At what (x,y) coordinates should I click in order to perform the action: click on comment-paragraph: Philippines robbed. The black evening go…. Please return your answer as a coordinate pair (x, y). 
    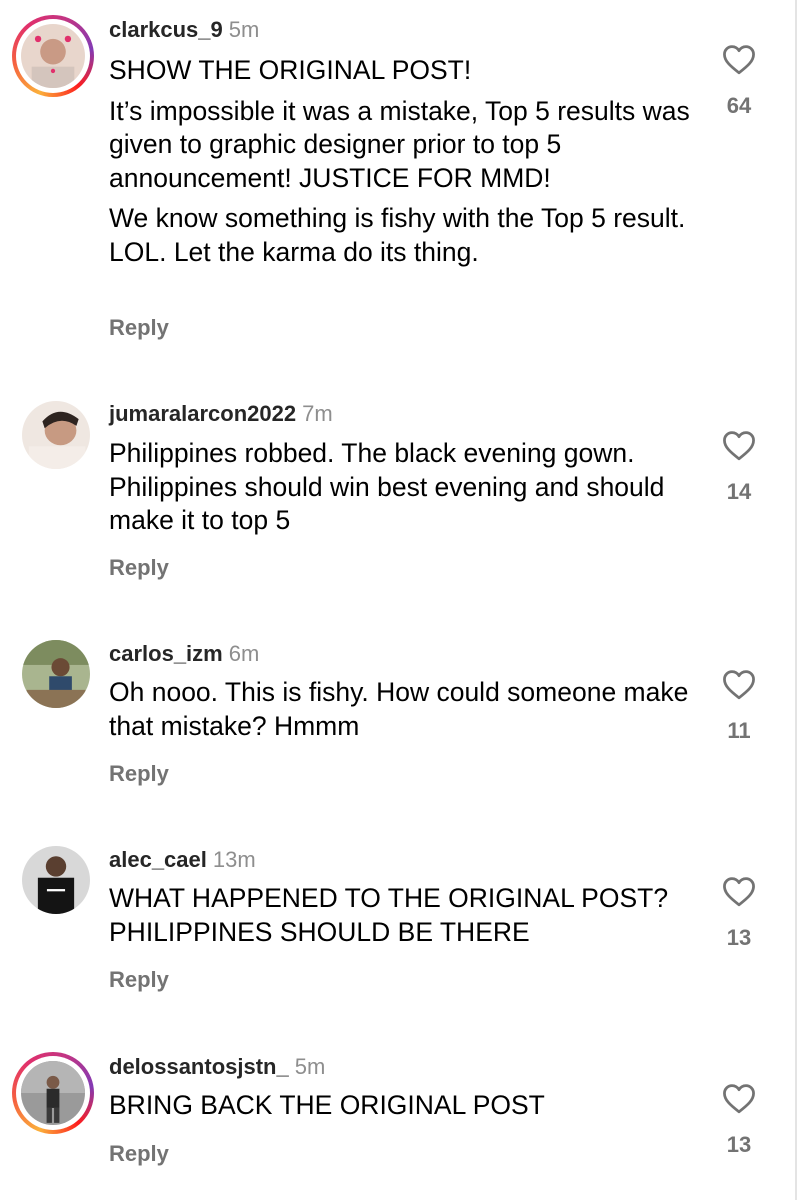
    Looking at the image, I should click on (387, 486).